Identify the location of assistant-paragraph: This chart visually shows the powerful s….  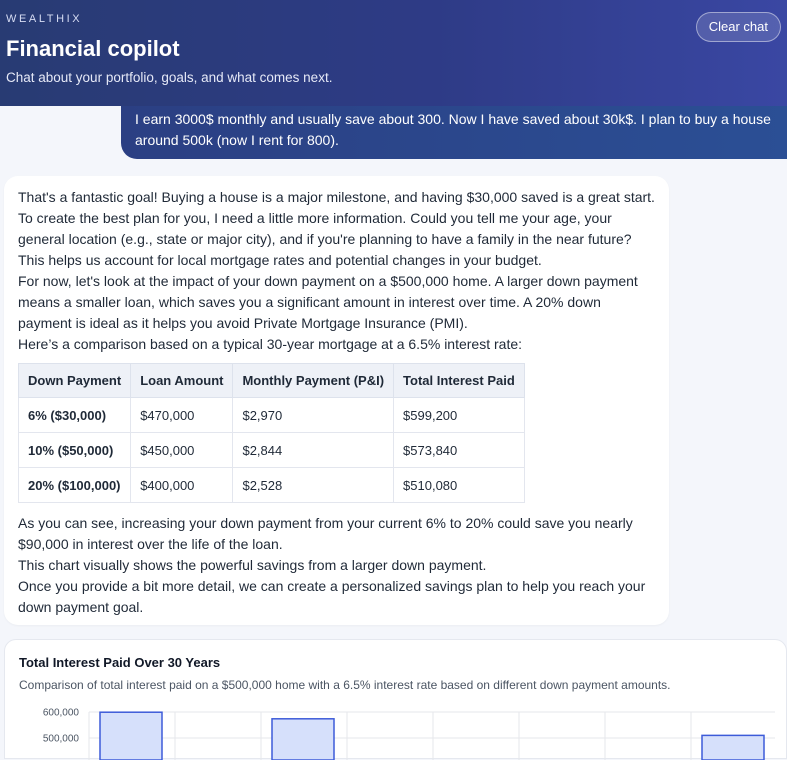
(252, 565).